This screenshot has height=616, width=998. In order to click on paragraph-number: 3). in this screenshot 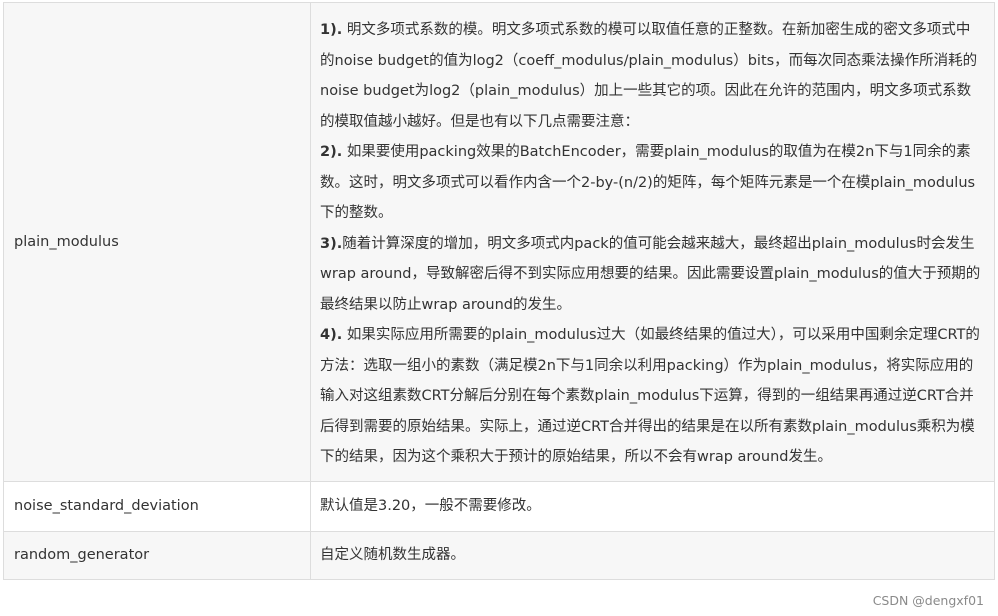, I will do `click(331, 243)`.